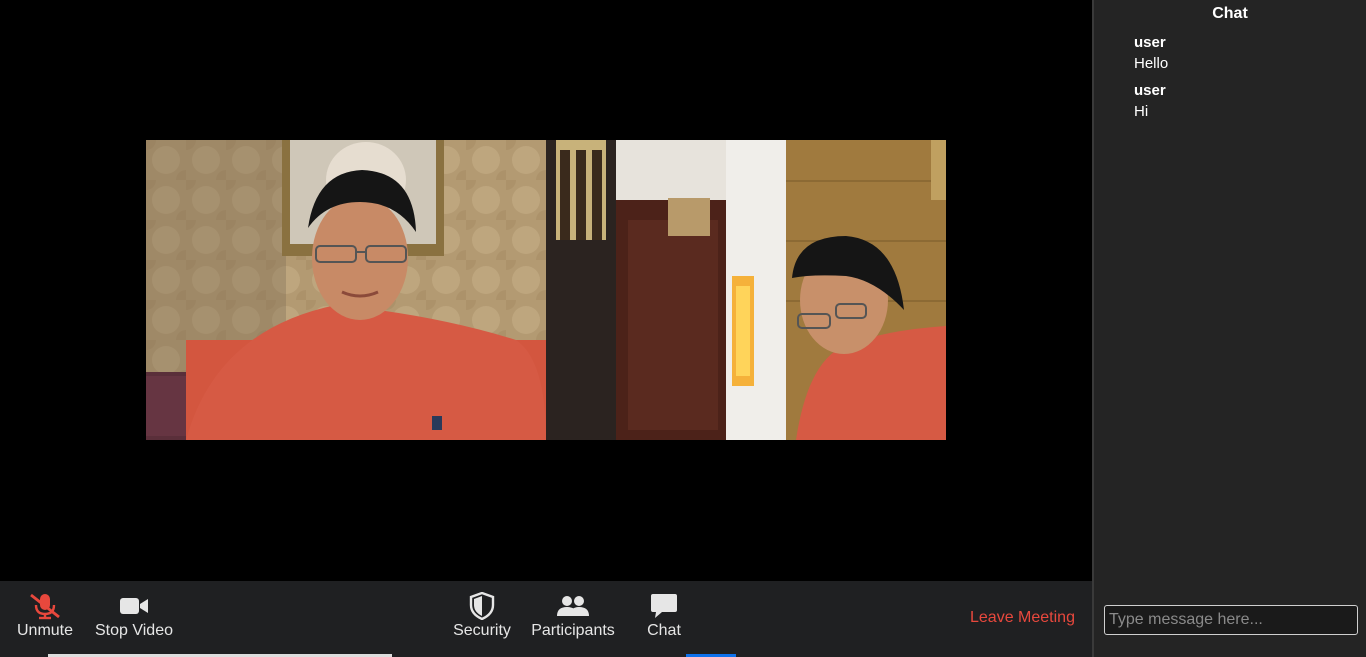  I want to click on unmute-button: Unmute, so click(45, 619).